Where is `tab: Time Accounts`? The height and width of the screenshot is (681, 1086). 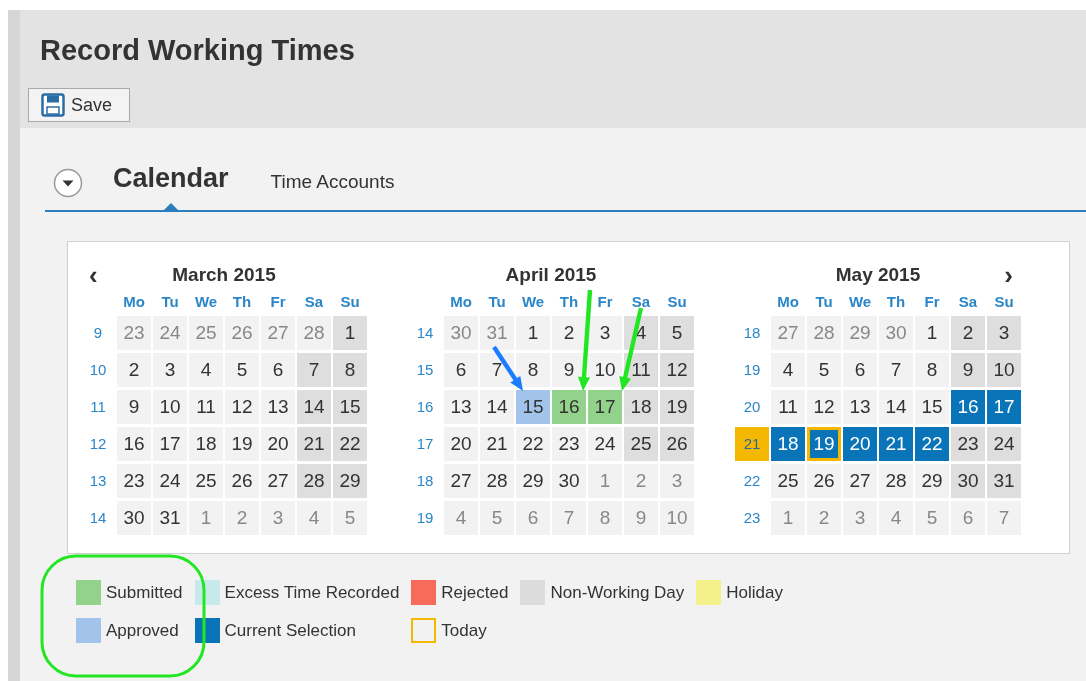 tab: Time Accounts is located at coordinates (332, 185).